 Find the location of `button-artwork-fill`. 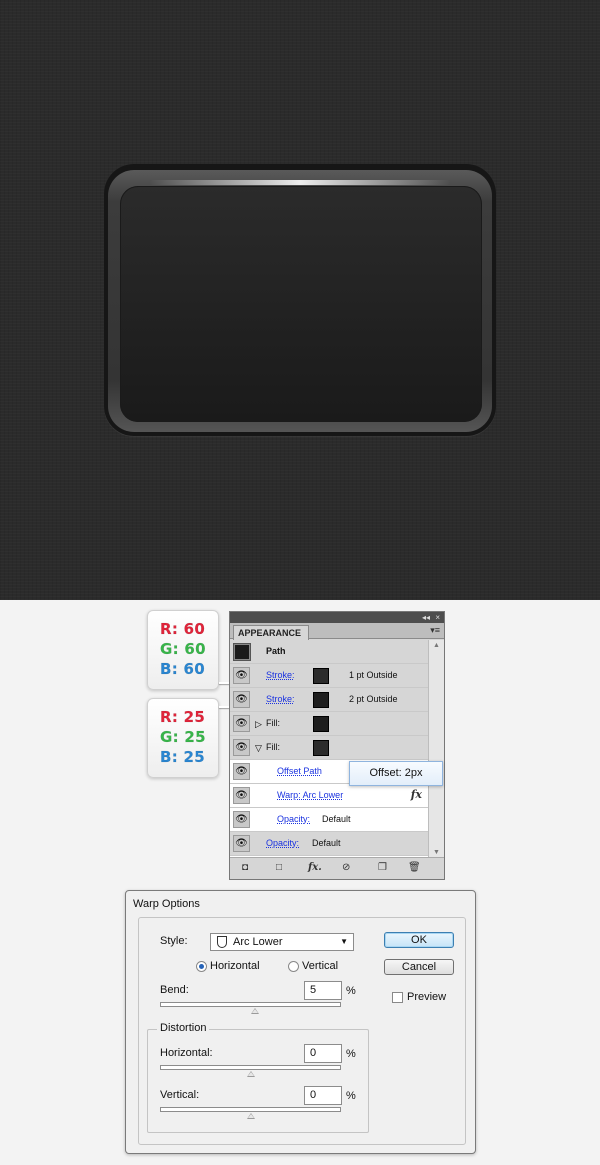

button-artwork-fill is located at coordinates (301, 304).